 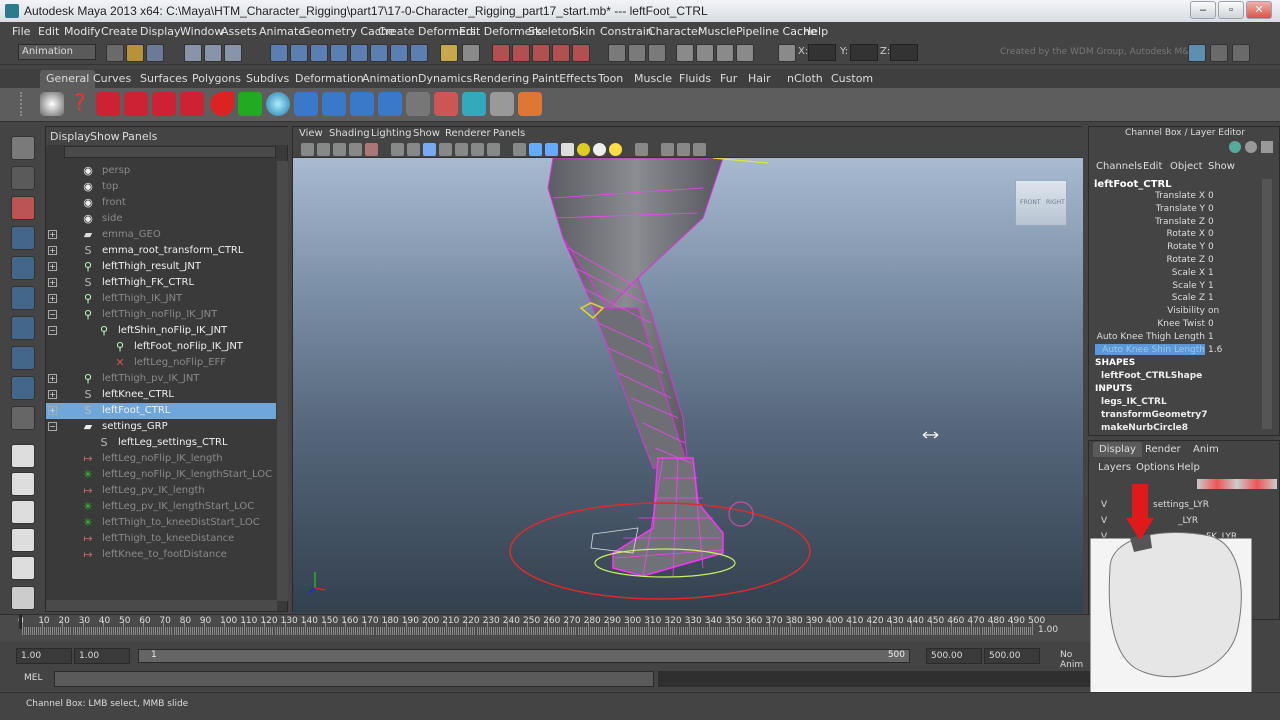 What do you see at coordinates (564, 78) in the screenshot?
I see `shelf-tab-painteffects: PaintEffects` at bounding box center [564, 78].